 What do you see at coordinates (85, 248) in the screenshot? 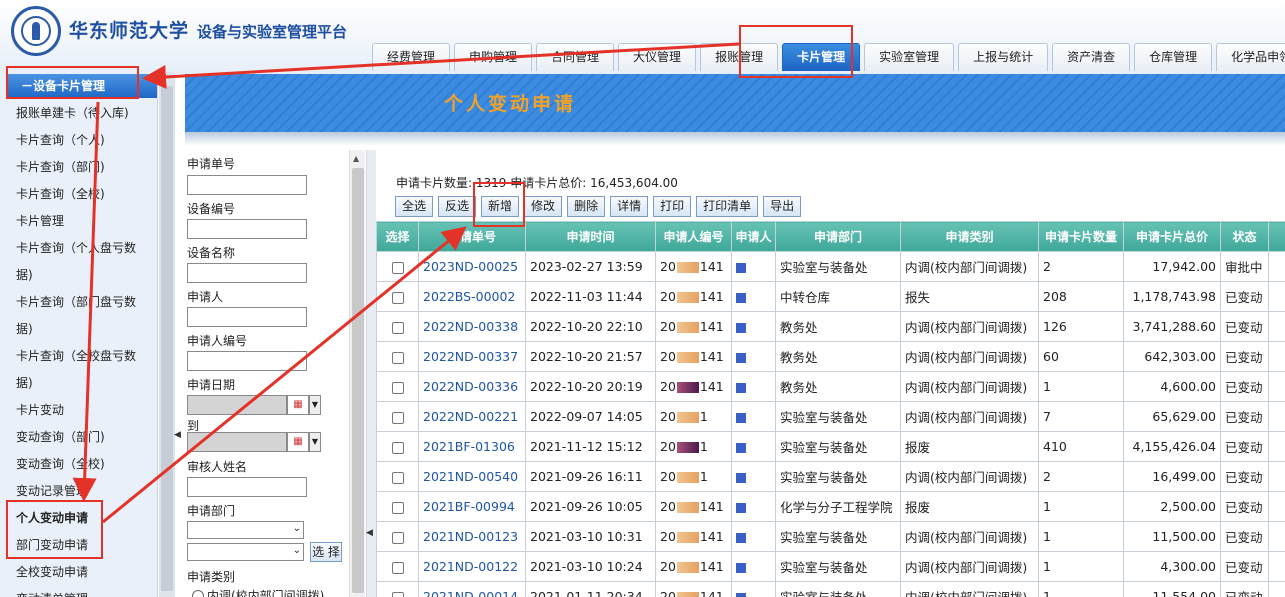
I see `sidebar-item-5: 卡片查询（个人盘亏数` at bounding box center [85, 248].